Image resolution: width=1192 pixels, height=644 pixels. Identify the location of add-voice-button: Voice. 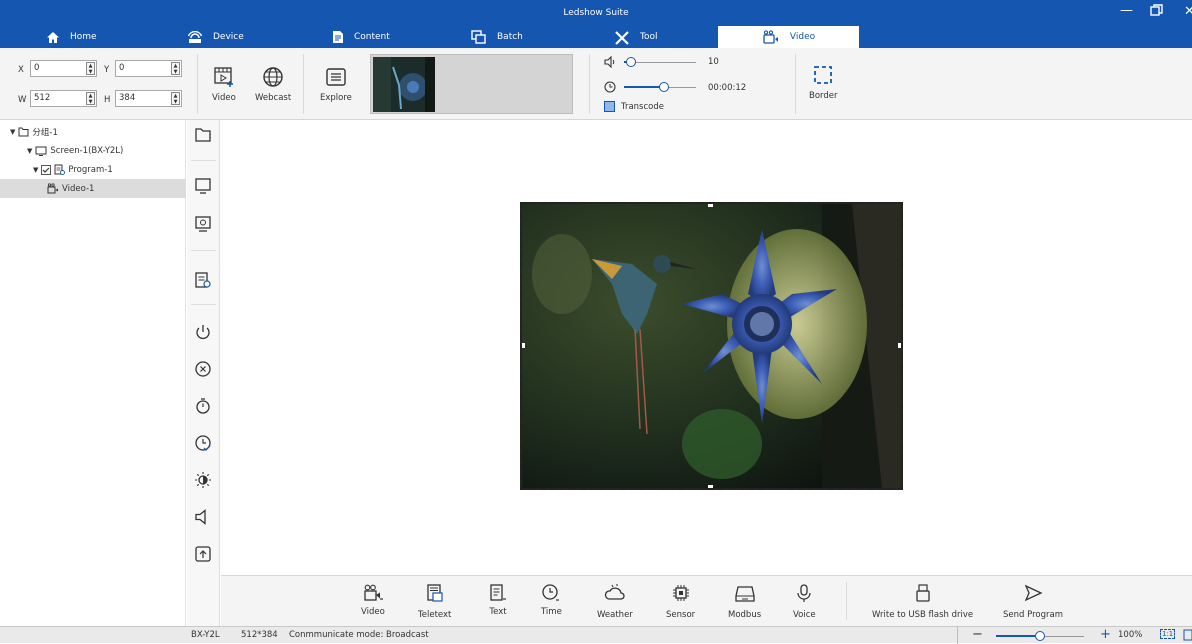
(804, 601).